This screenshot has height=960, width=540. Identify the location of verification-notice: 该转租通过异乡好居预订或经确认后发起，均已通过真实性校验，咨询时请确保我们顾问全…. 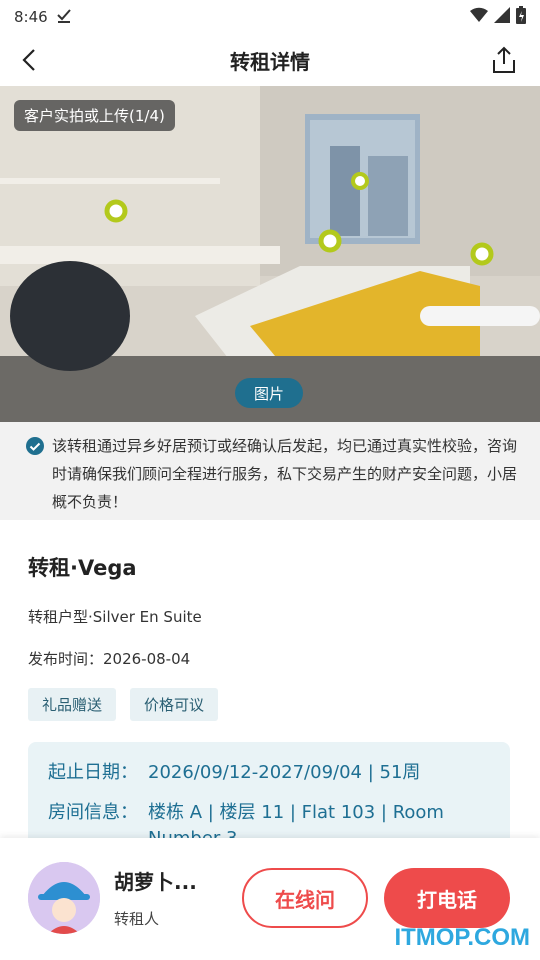
(270, 471).